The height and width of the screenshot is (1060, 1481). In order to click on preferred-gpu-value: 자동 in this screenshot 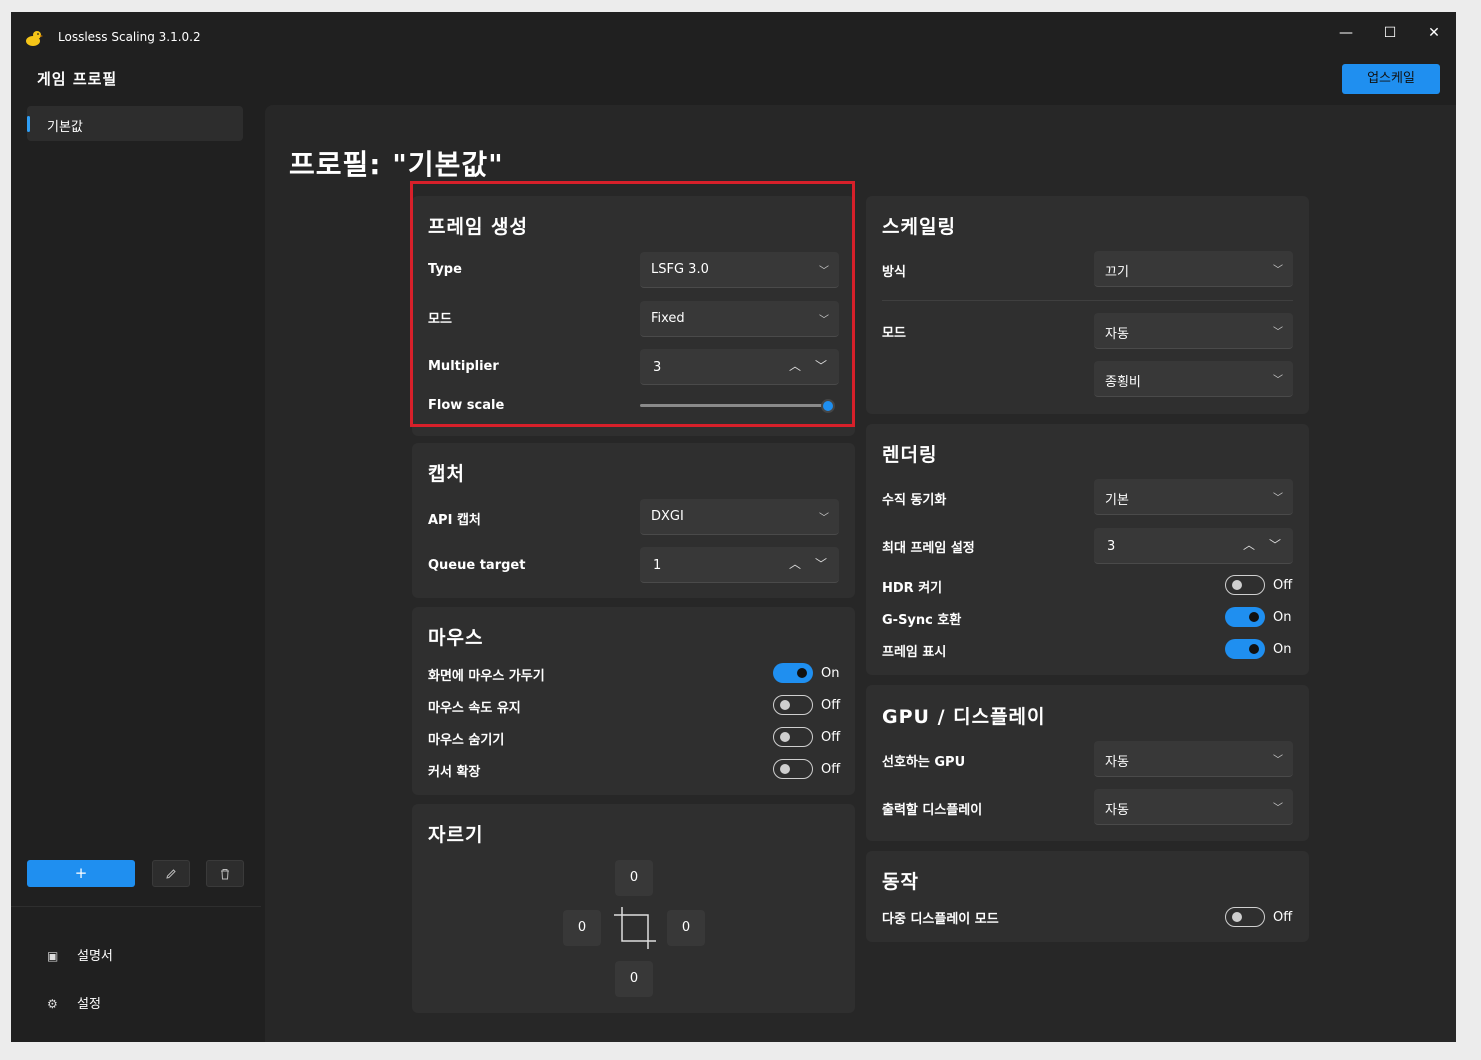, I will do `click(1117, 762)`.